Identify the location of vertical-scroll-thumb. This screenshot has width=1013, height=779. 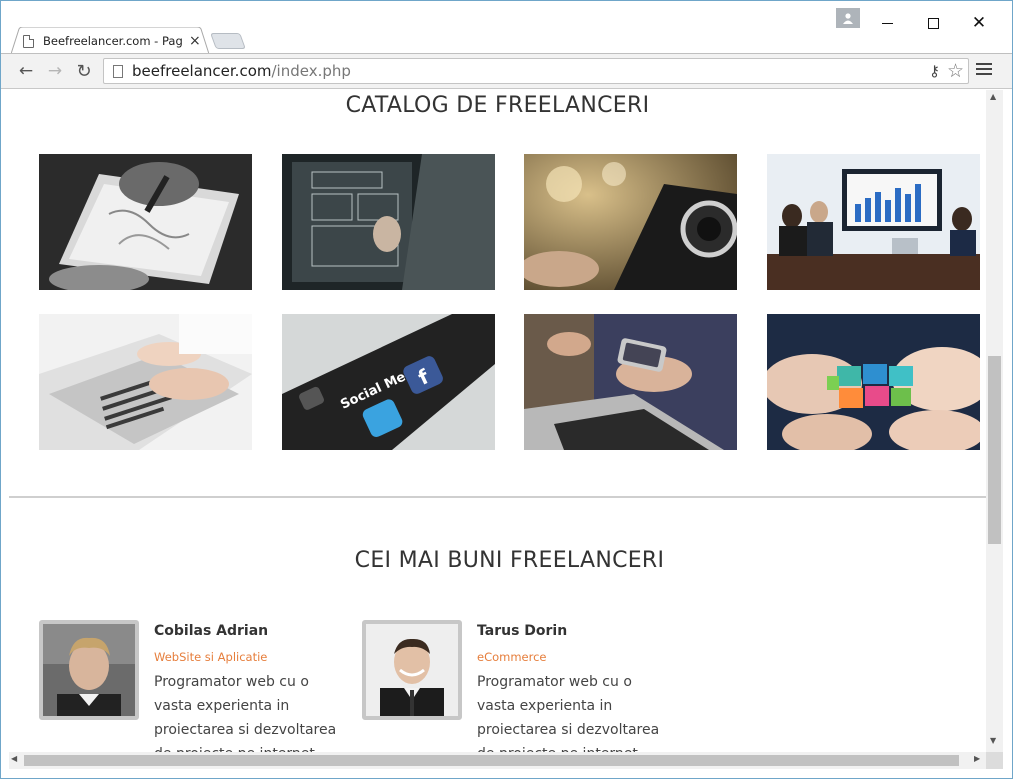
(994, 450).